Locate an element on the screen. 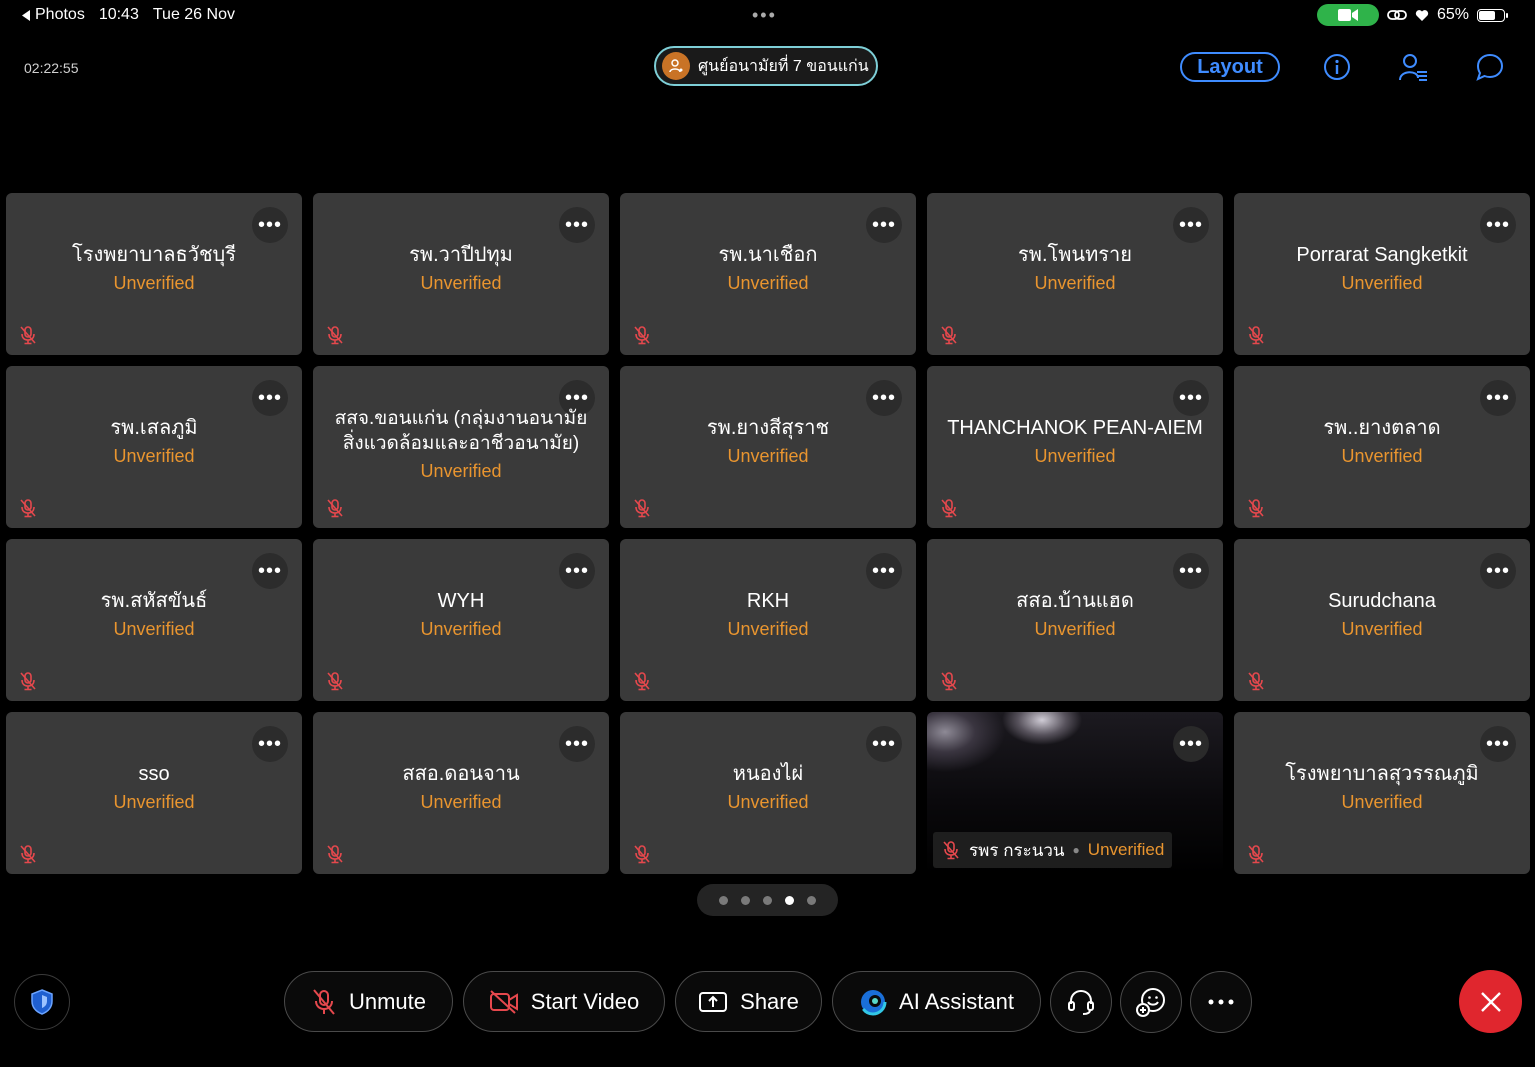  participant-tile: ••• รพ.เสลภูมิ Unverified is located at coordinates (154, 447).